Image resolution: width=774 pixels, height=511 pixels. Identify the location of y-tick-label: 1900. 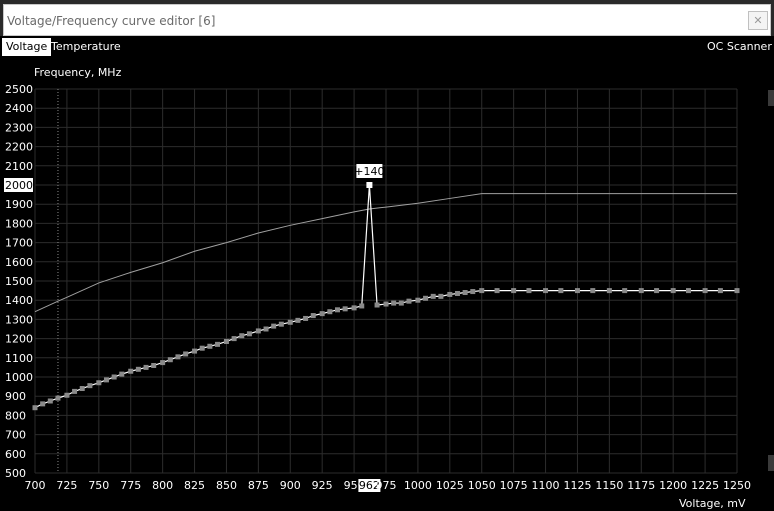
(19, 204).